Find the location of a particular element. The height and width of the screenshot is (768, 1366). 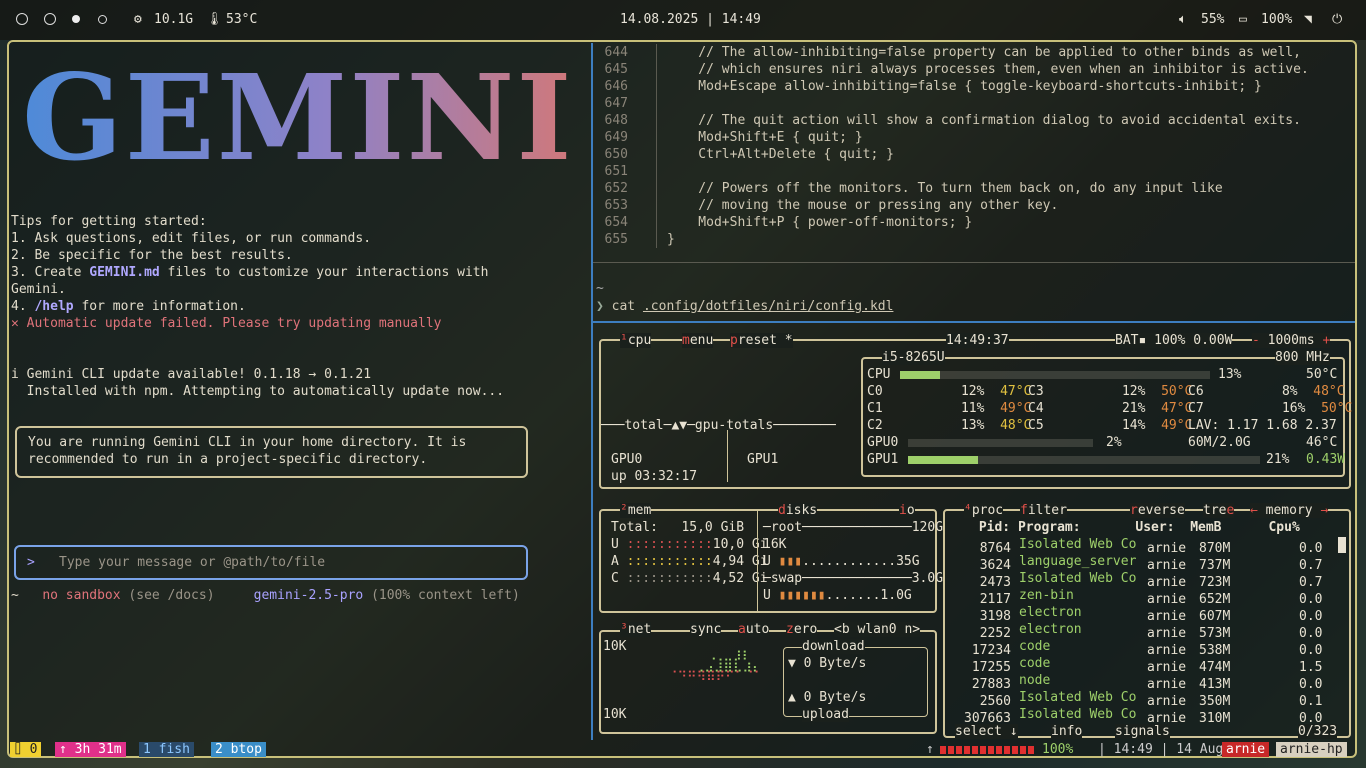

workspace-1-indicator is located at coordinates (22, 19).